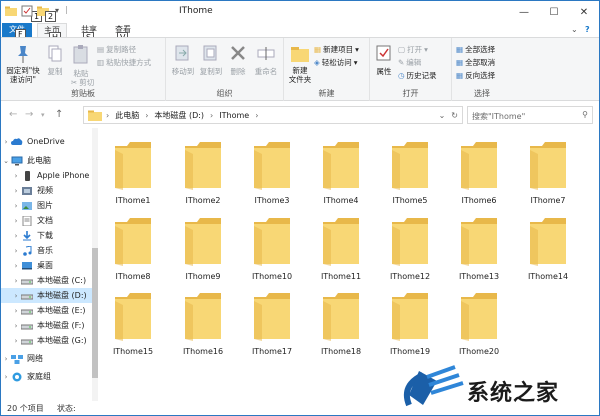  Describe the element at coordinates (57, 10) in the screenshot. I see `chevron-down-icon: ▾` at that location.